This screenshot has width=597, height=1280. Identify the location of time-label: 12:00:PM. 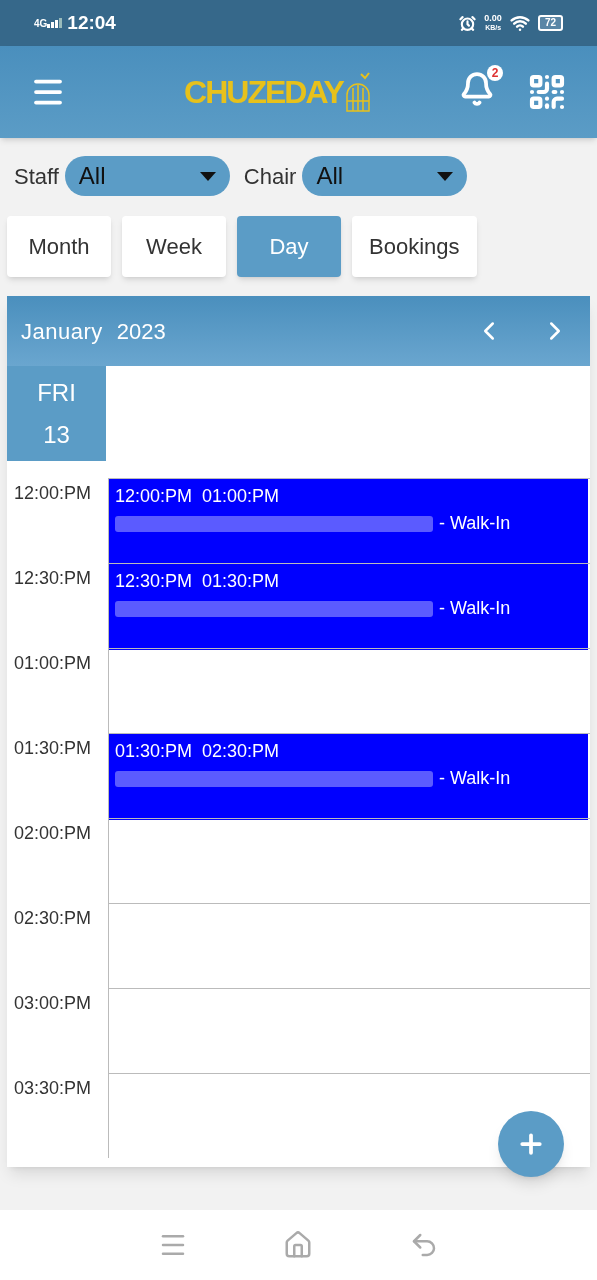
(53, 493).